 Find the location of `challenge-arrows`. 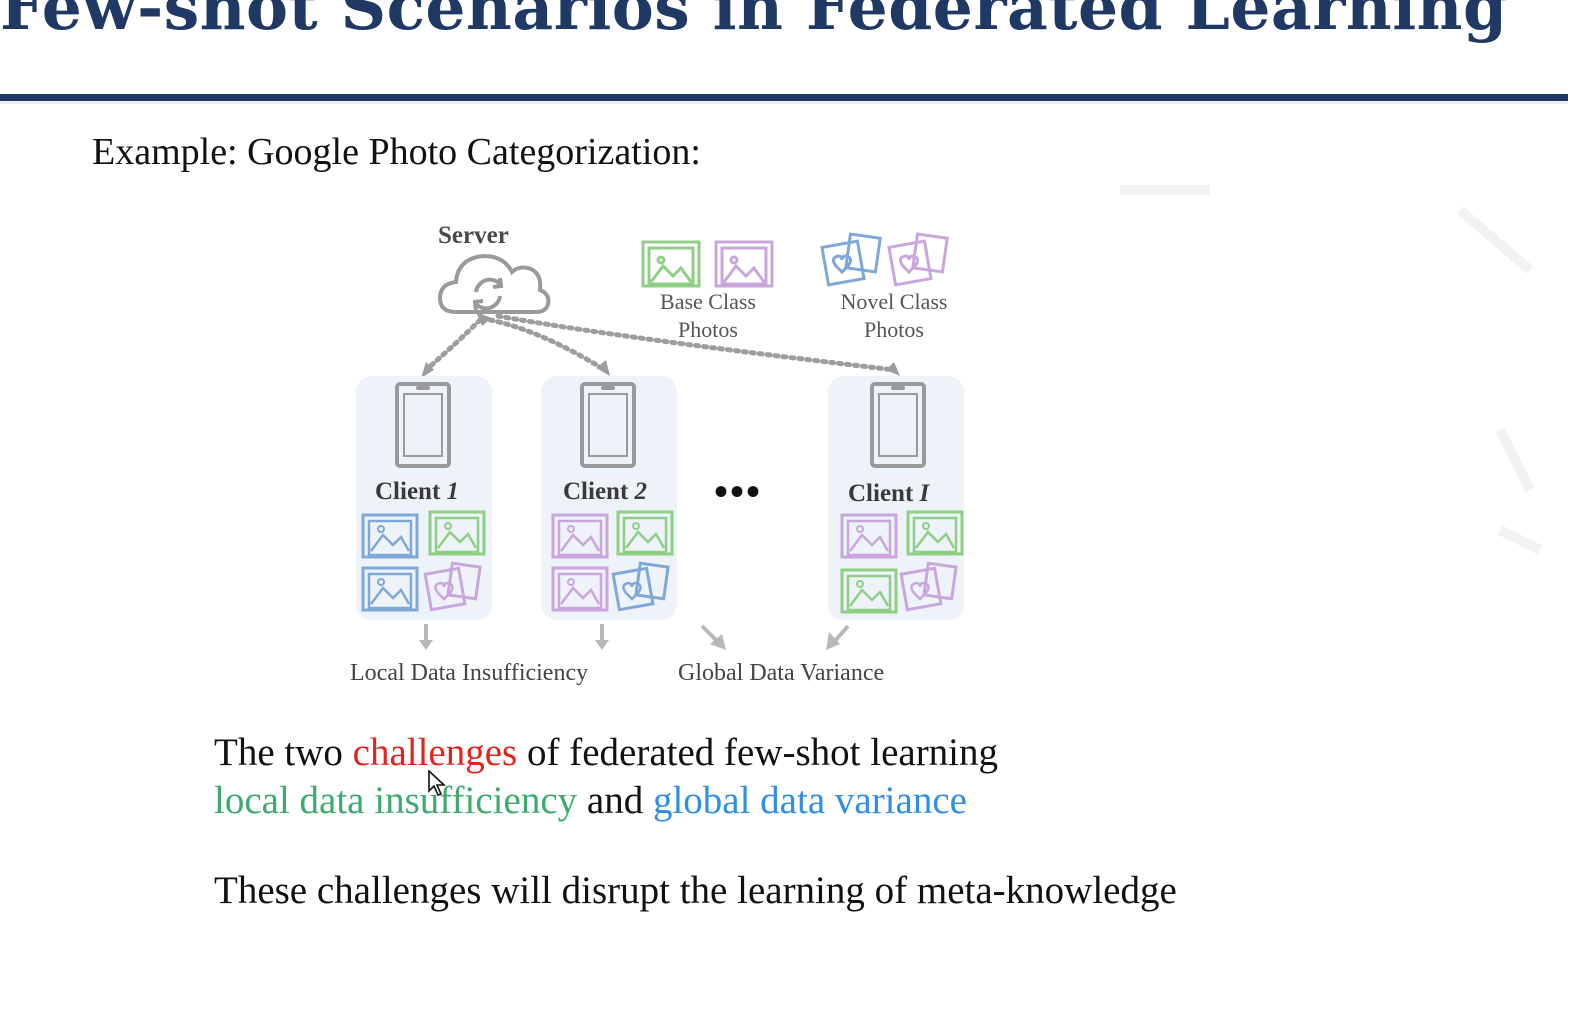

challenge-arrows is located at coordinates (634, 637).